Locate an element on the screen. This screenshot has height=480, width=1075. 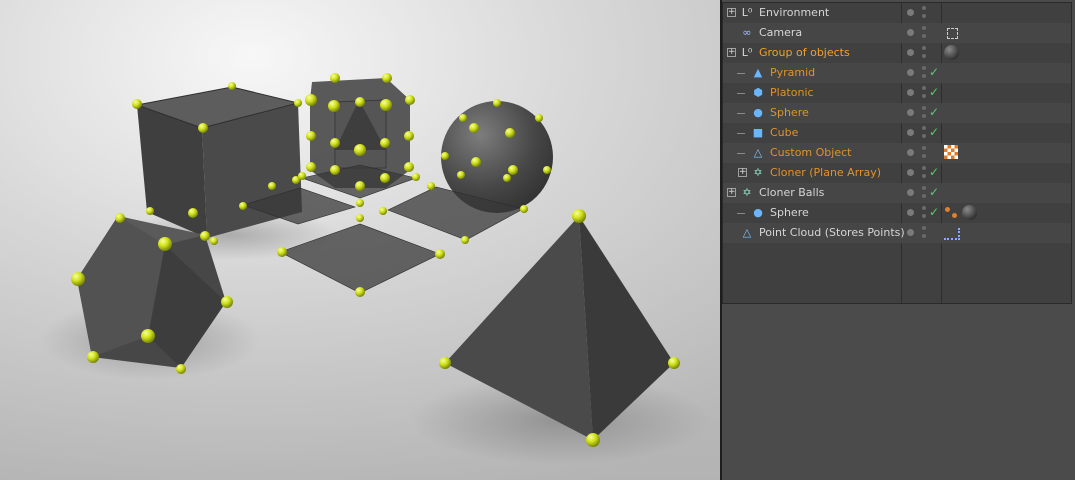
object-name: Platonic is located at coordinates (792, 93).